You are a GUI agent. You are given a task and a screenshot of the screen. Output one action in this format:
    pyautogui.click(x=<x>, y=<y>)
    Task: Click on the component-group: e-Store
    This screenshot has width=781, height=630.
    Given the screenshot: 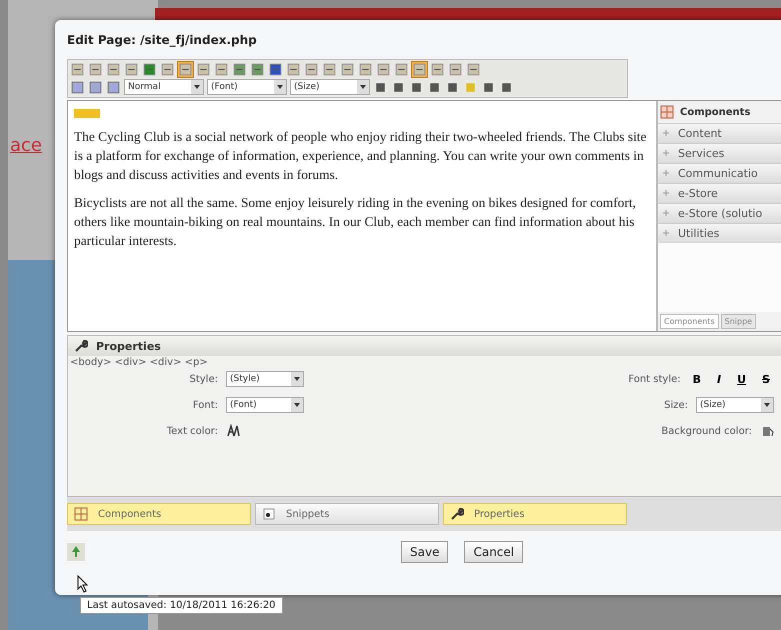 What is the action you would take?
    pyautogui.click(x=719, y=193)
    